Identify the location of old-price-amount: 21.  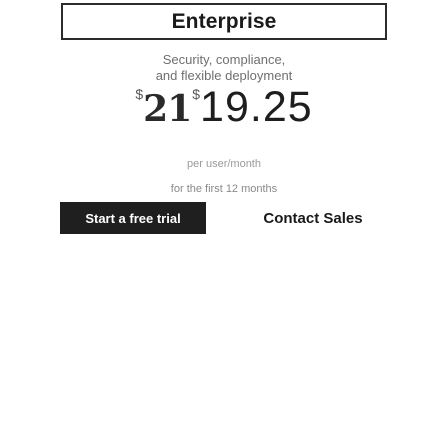
(167, 109).